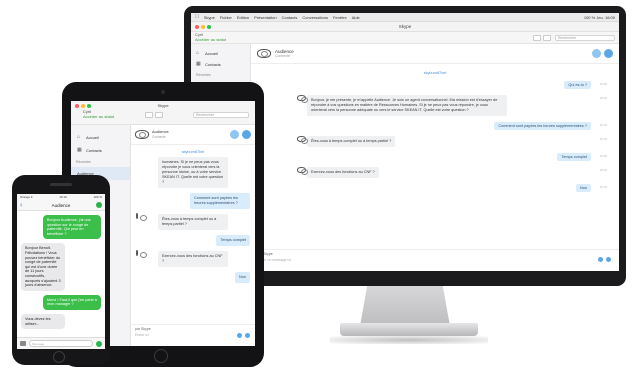 The width and height of the screenshot is (634, 369). What do you see at coordinates (198, 64) in the screenshot?
I see `contacts-icon: ▦` at bounding box center [198, 64].